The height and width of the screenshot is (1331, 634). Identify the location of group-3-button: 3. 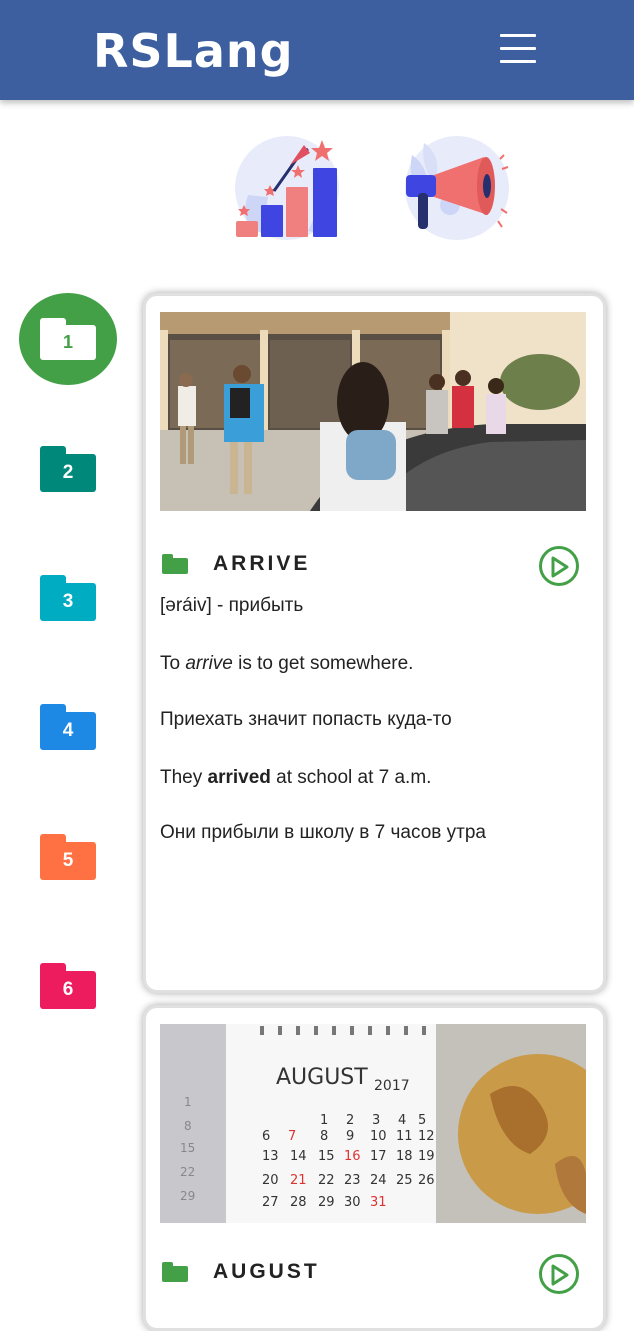
(68, 598).